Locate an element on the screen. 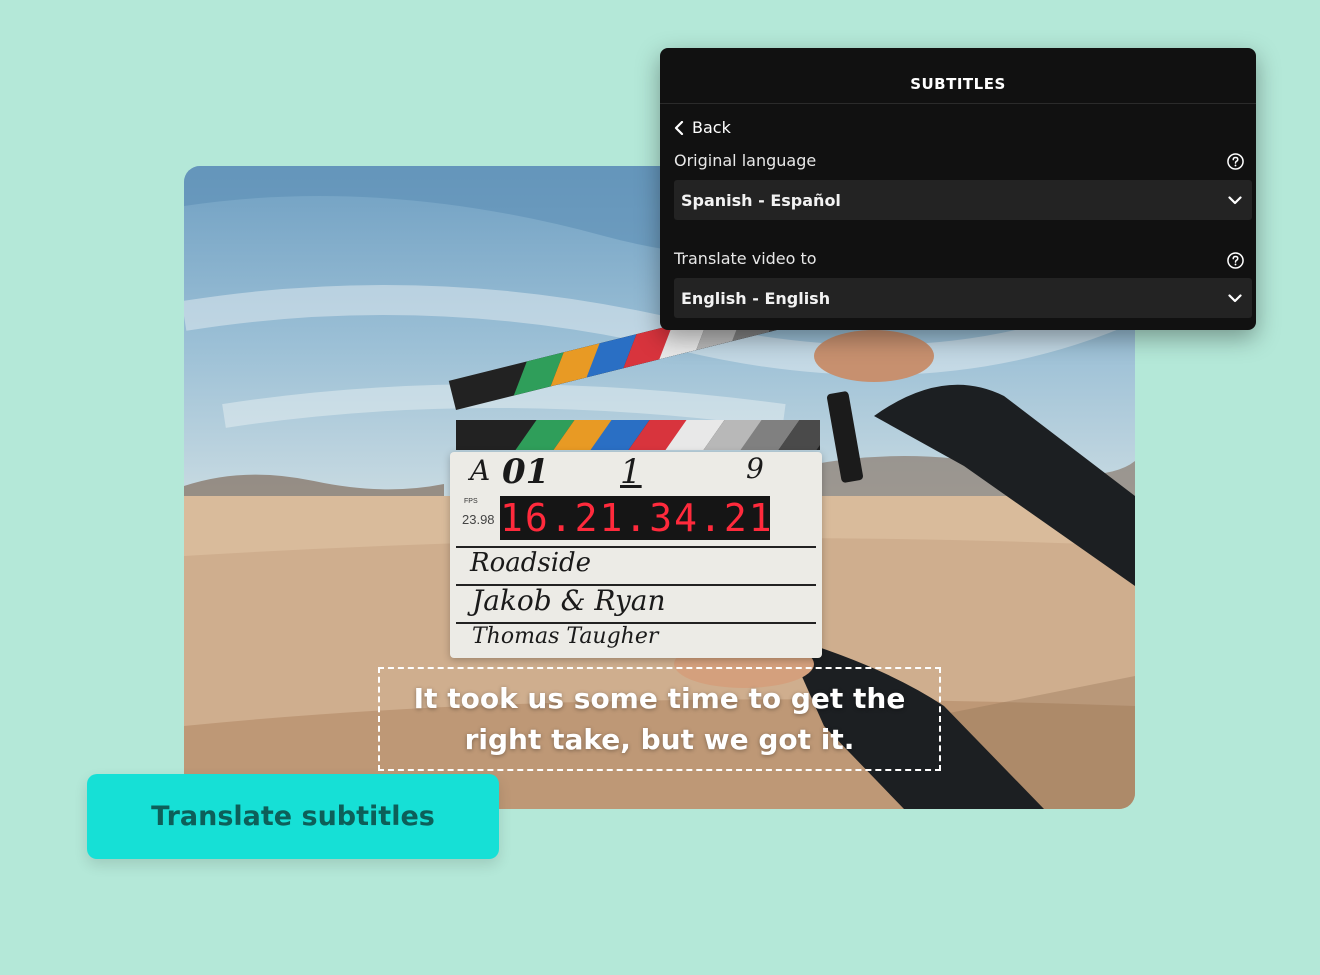 This screenshot has width=1320, height=975. slate-timecode: 16.21.34.21 is located at coordinates (637, 518).